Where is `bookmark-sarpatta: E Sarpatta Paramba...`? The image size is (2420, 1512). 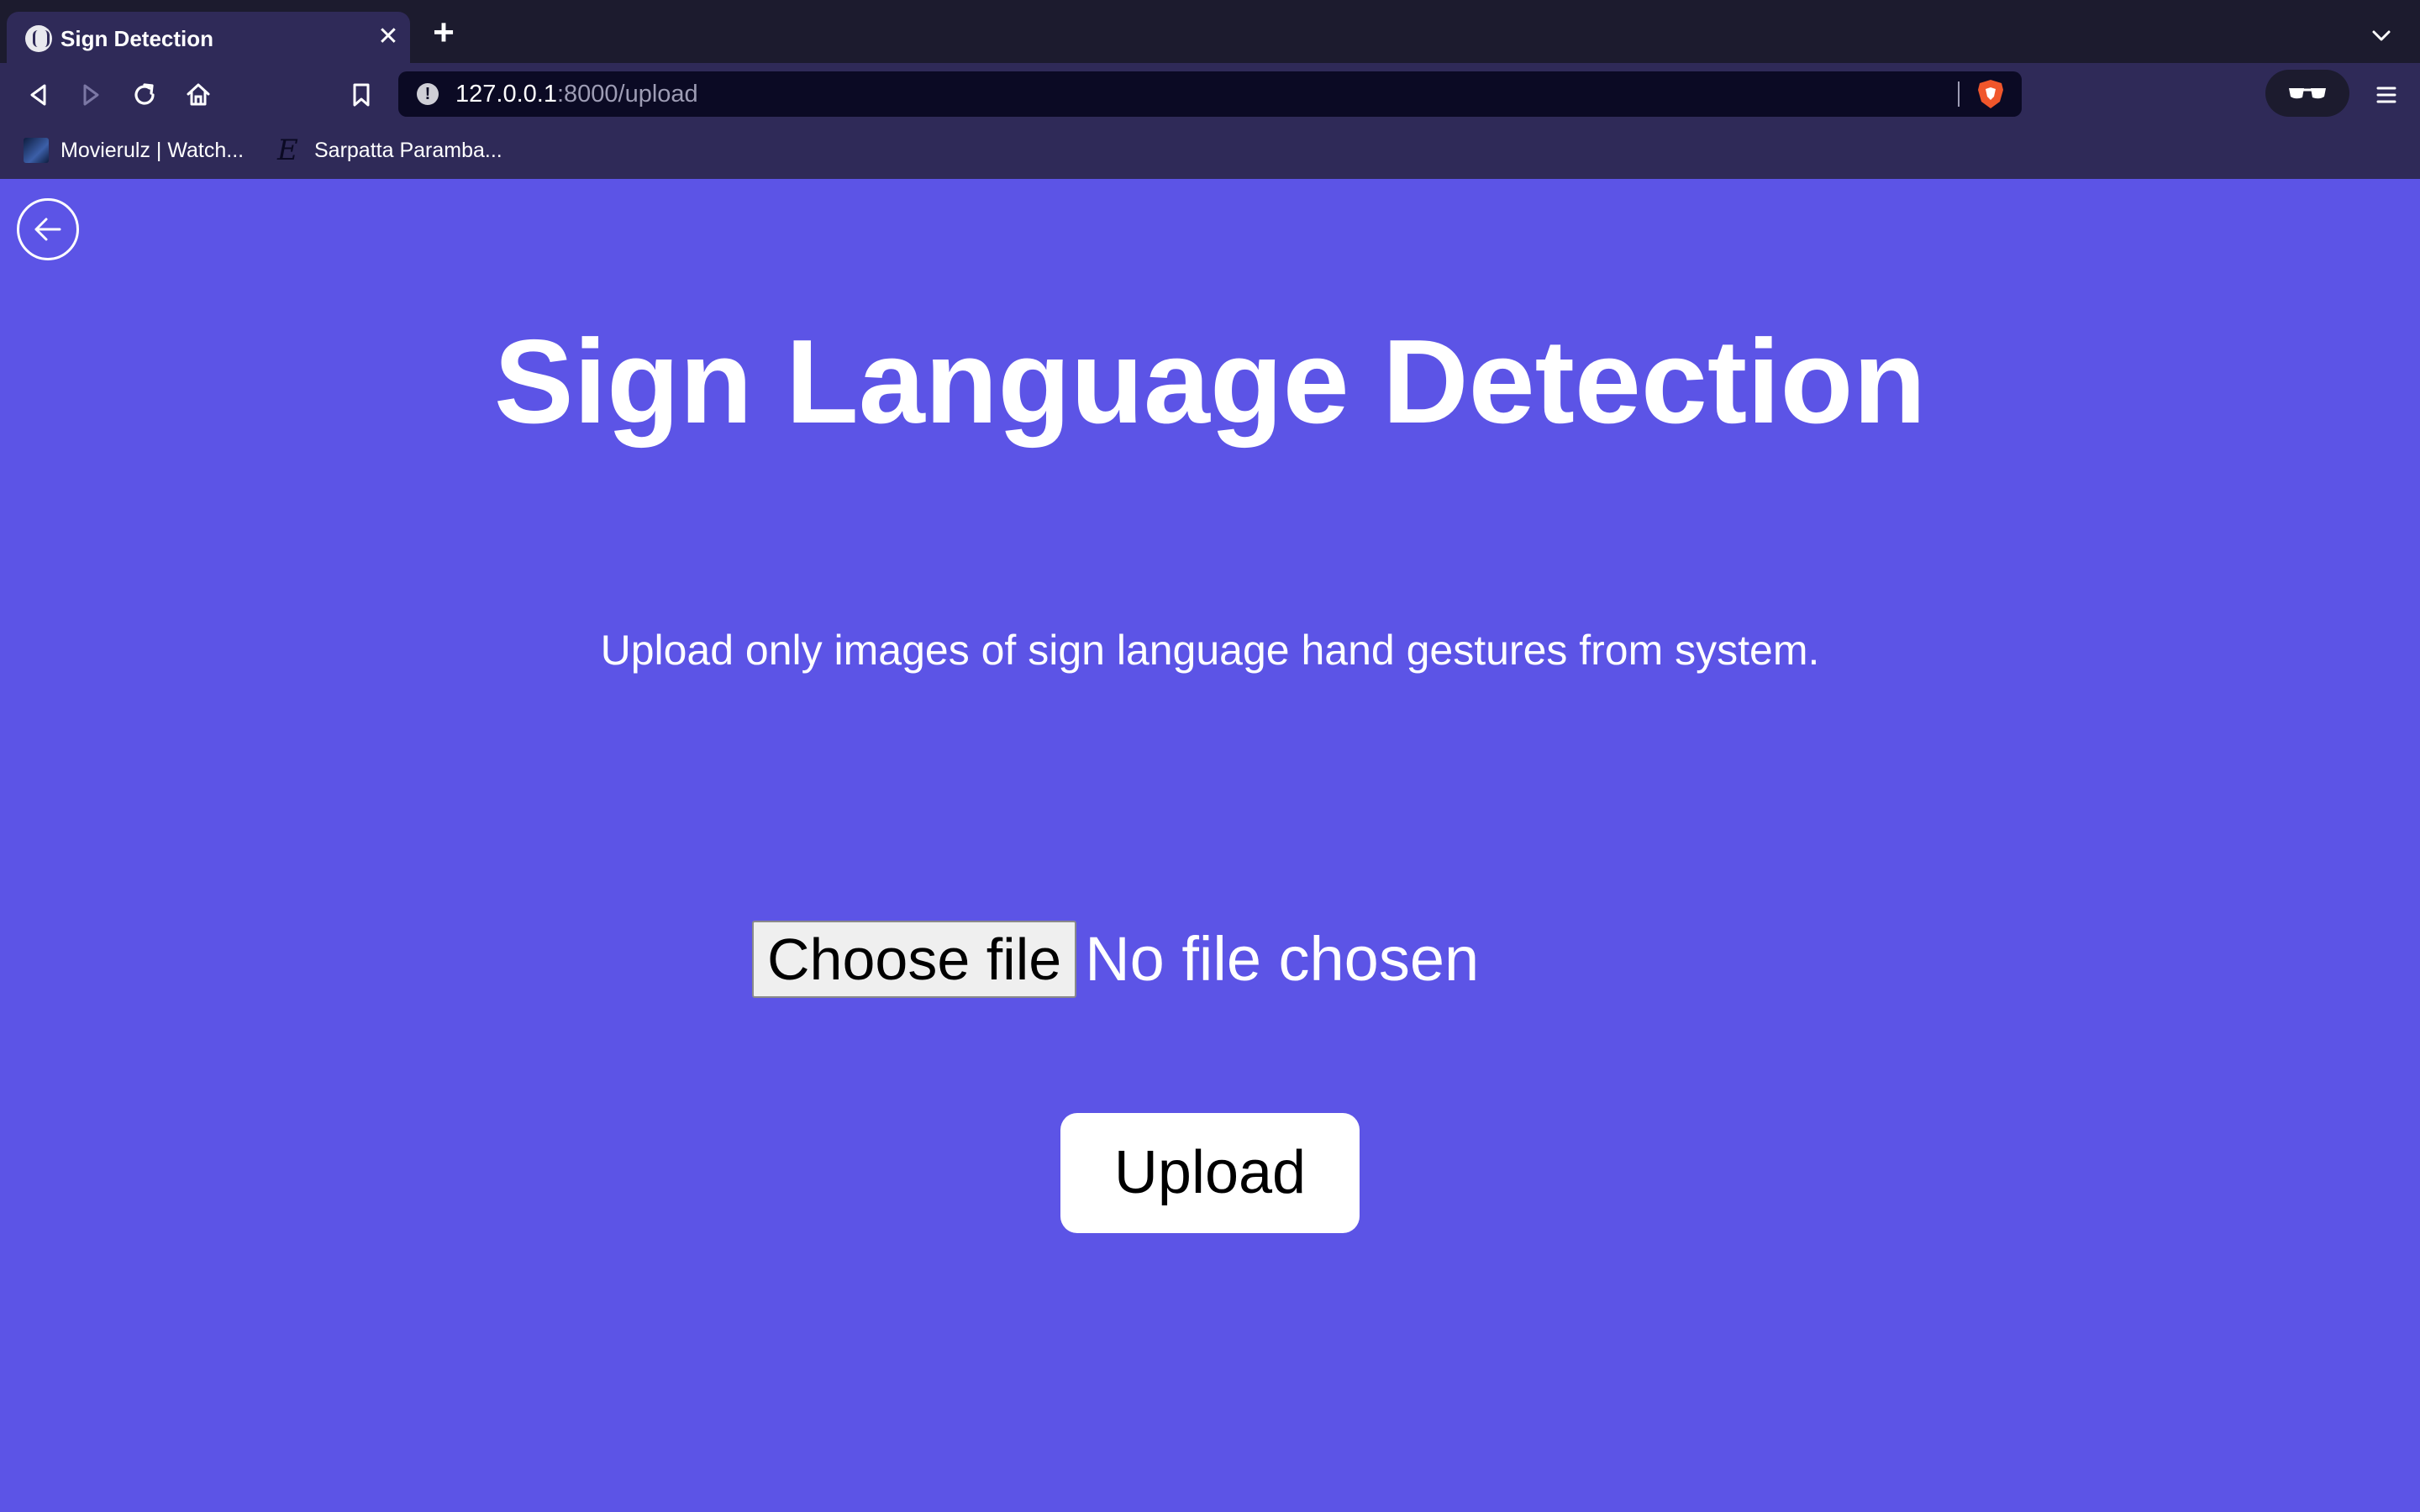 bookmark-sarpatta: E Sarpatta Paramba... is located at coordinates (390, 150).